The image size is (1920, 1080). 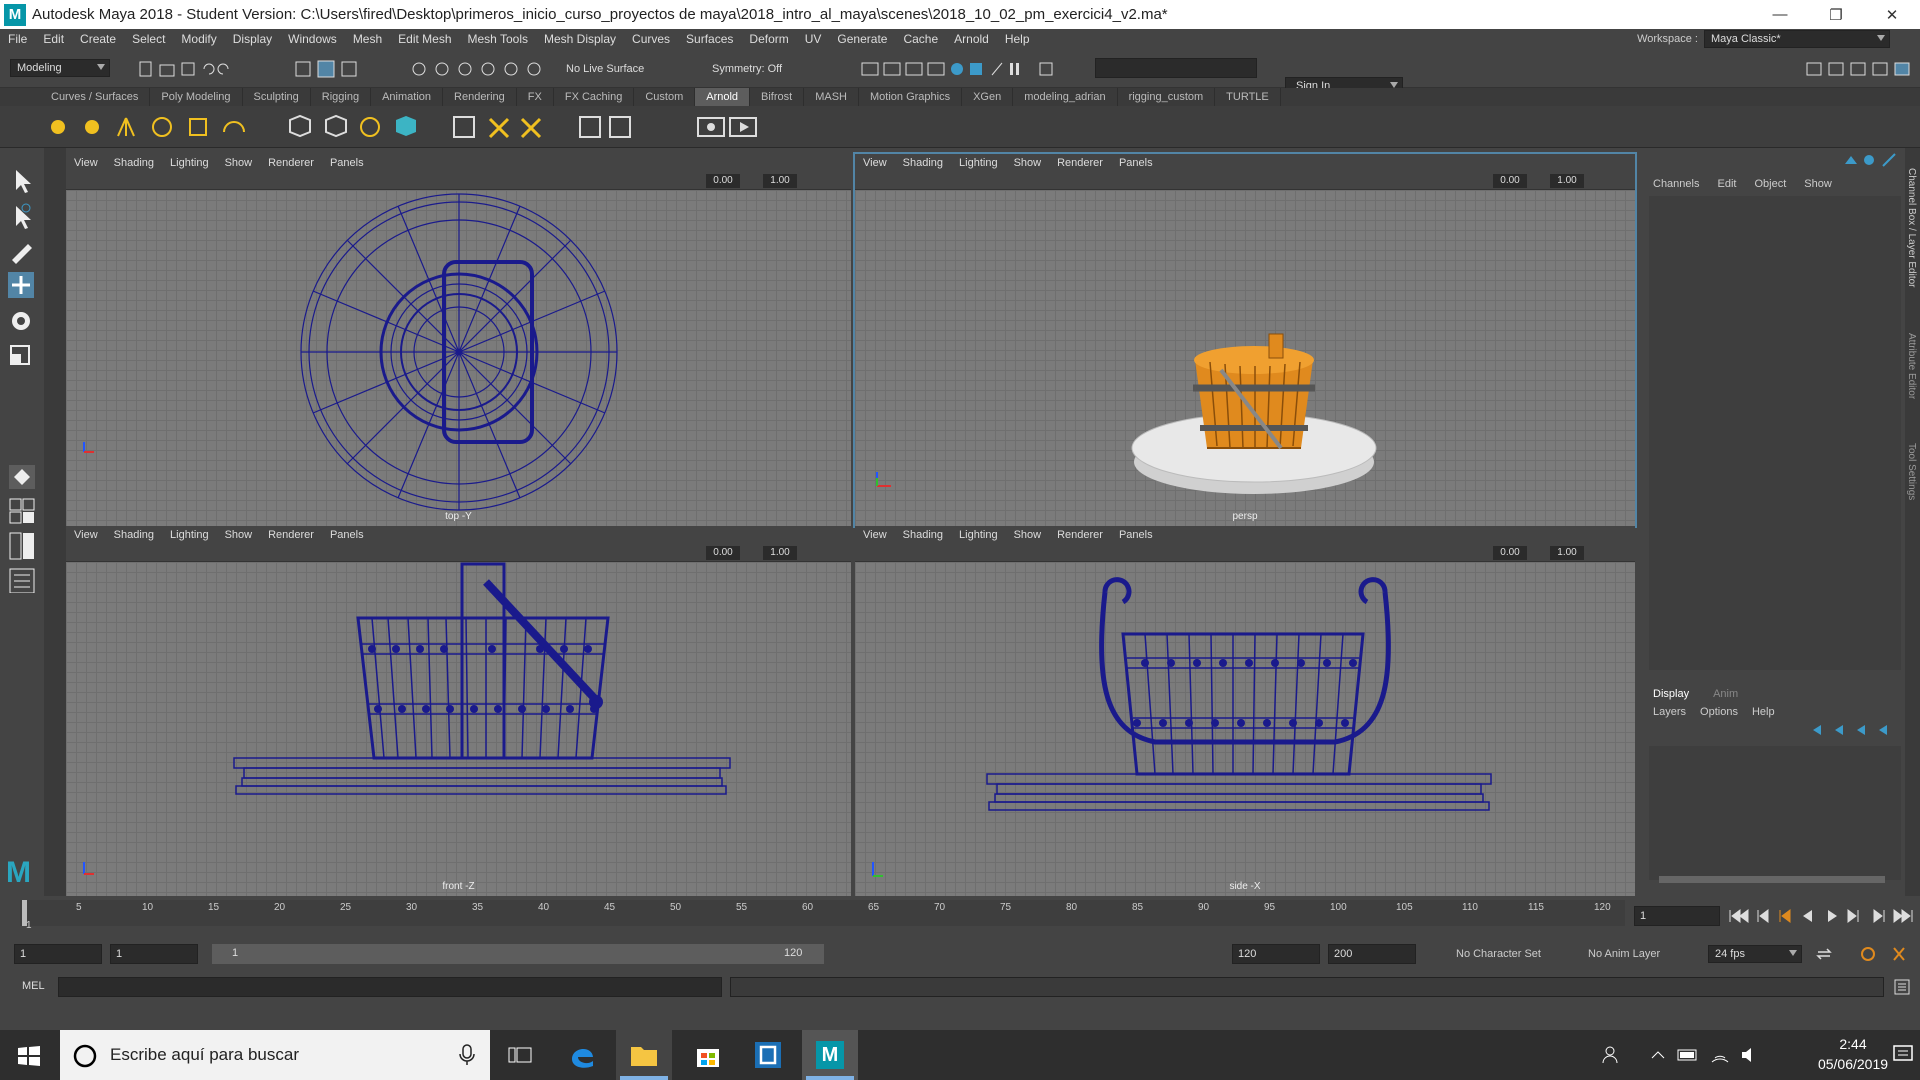 What do you see at coordinates (535, 97) in the screenshot?
I see `shelf-tab-fx: FX` at bounding box center [535, 97].